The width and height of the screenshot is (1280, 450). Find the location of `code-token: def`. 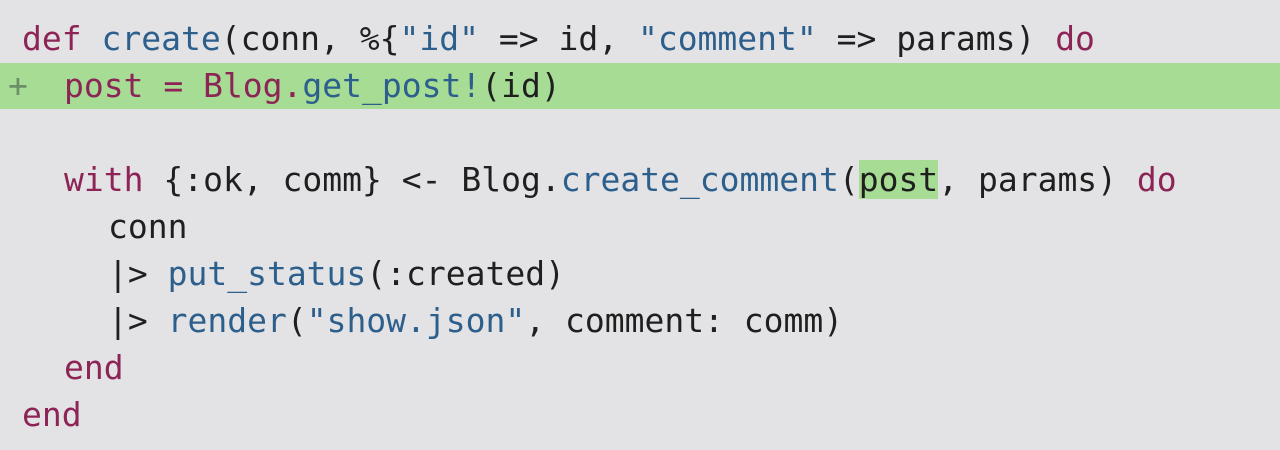

code-token: def is located at coordinates (52, 38).